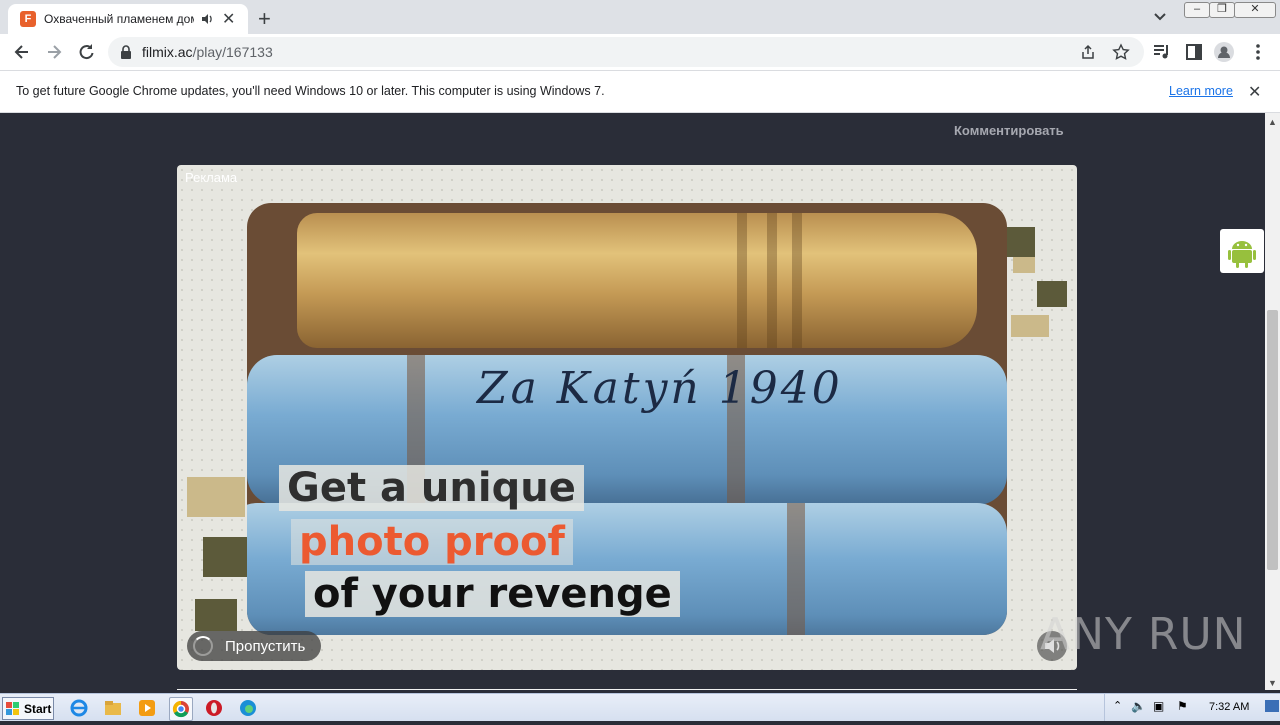 Image resolution: width=1280 pixels, height=725 pixels. I want to click on tab-strip: F Охваченный пламенем дом Ме ✕ + – ❐ ✕, so click(640, 17).